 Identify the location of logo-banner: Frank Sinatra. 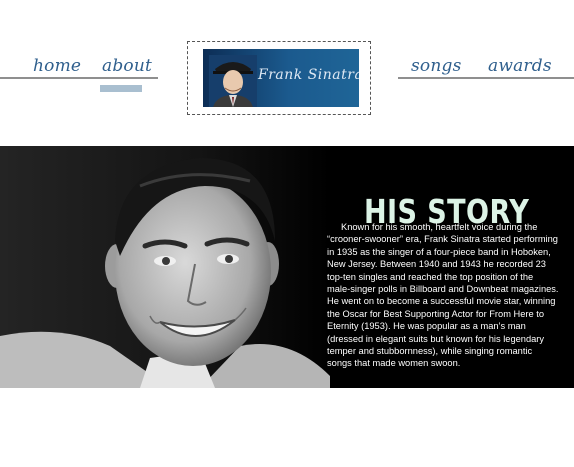
(281, 78).